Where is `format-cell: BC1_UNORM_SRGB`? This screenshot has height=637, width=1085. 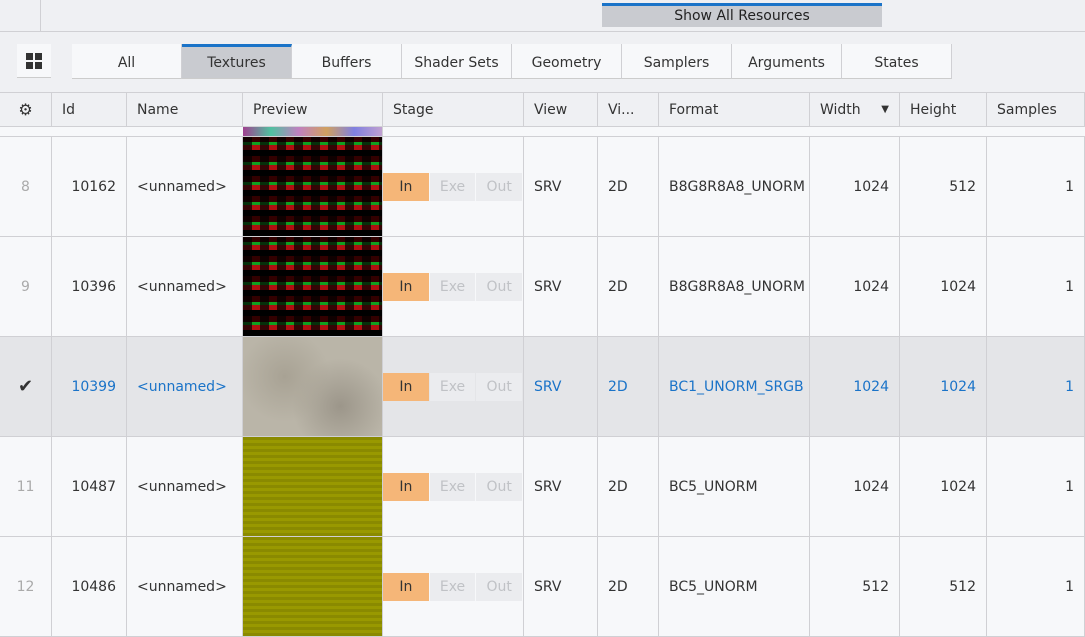 format-cell: BC1_UNORM_SRGB is located at coordinates (734, 386).